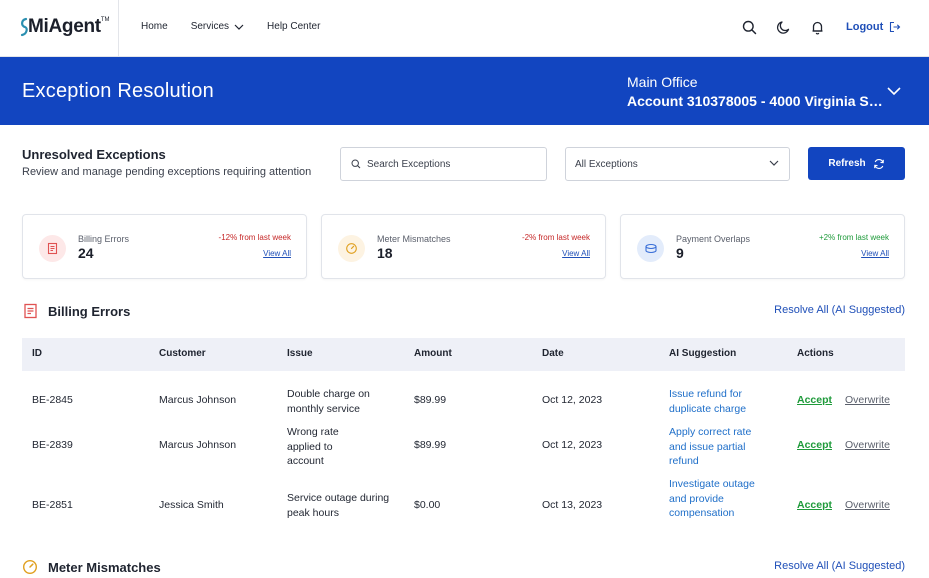  Describe the element at coordinates (427, 505) in the screenshot. I see `cell-amount: $0.00` at that location.